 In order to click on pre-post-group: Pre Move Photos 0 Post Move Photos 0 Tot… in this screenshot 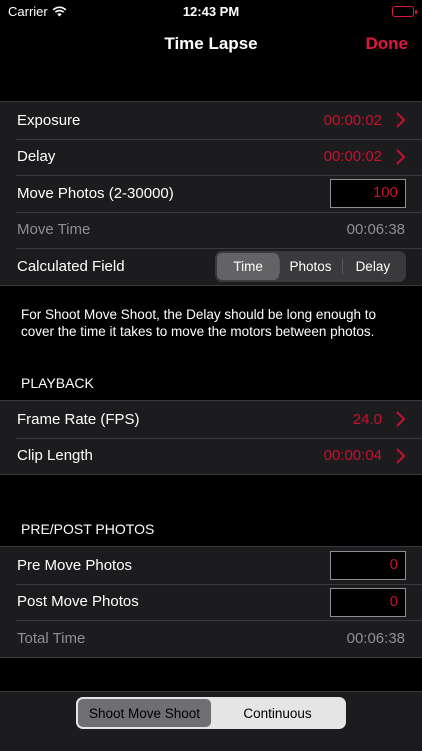, I will do `click(211, 602)`.